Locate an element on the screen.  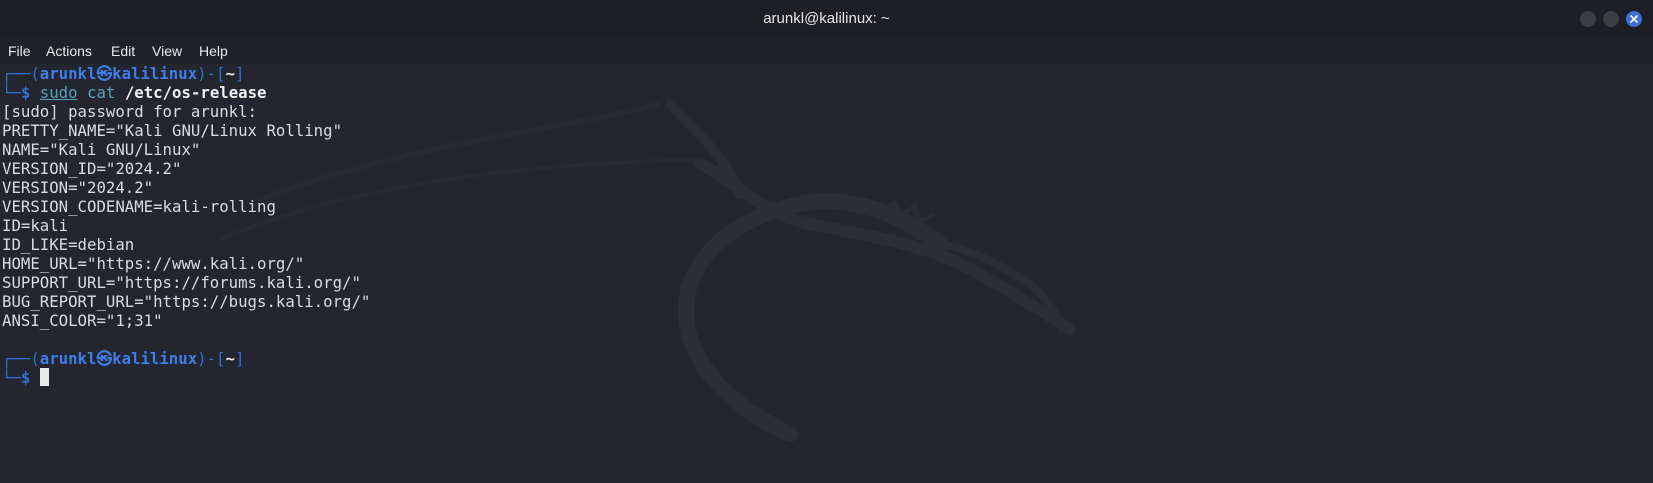
close-button is located at coordinates (1634, 19).